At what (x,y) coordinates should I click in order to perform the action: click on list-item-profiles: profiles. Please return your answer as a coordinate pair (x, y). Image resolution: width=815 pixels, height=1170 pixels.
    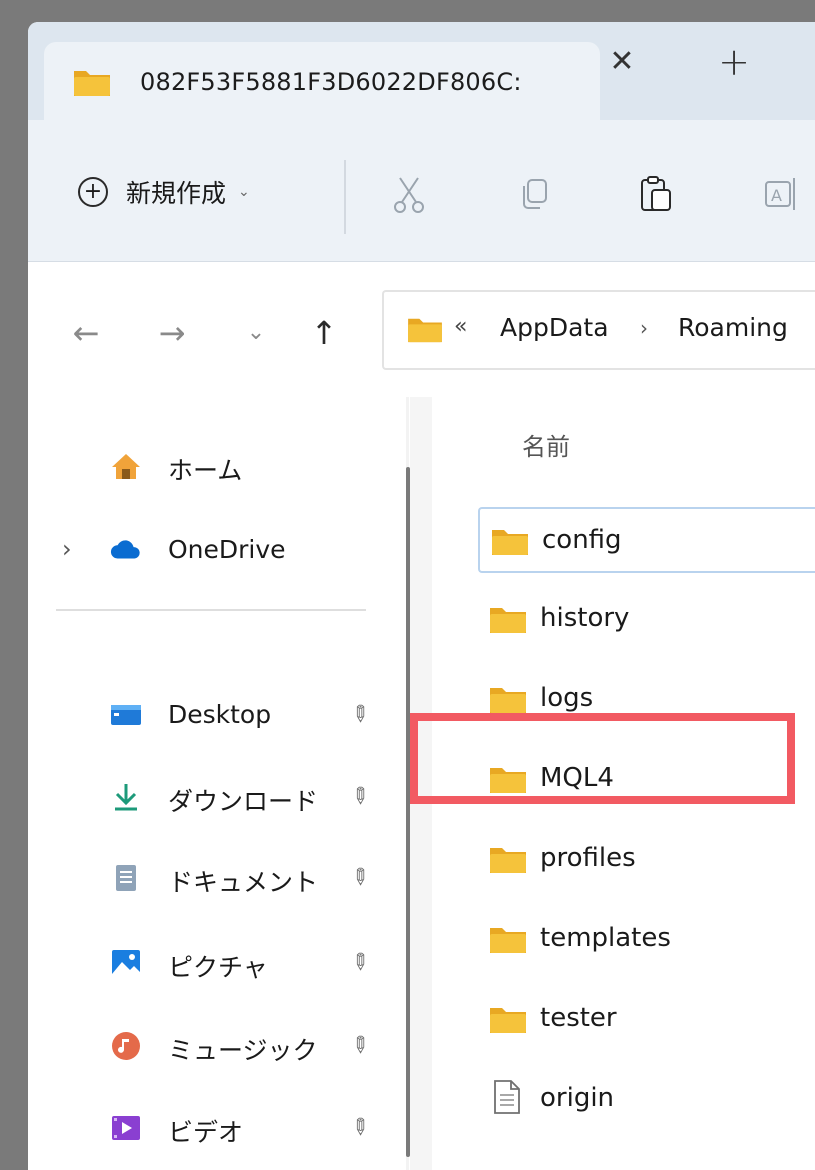
    Looking at the image, I should click on (646, 860).